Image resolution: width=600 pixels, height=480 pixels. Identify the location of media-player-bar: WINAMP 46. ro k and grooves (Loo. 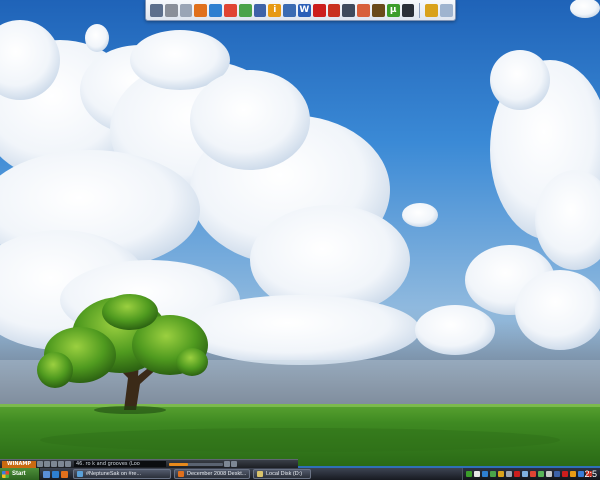
(149, 463).